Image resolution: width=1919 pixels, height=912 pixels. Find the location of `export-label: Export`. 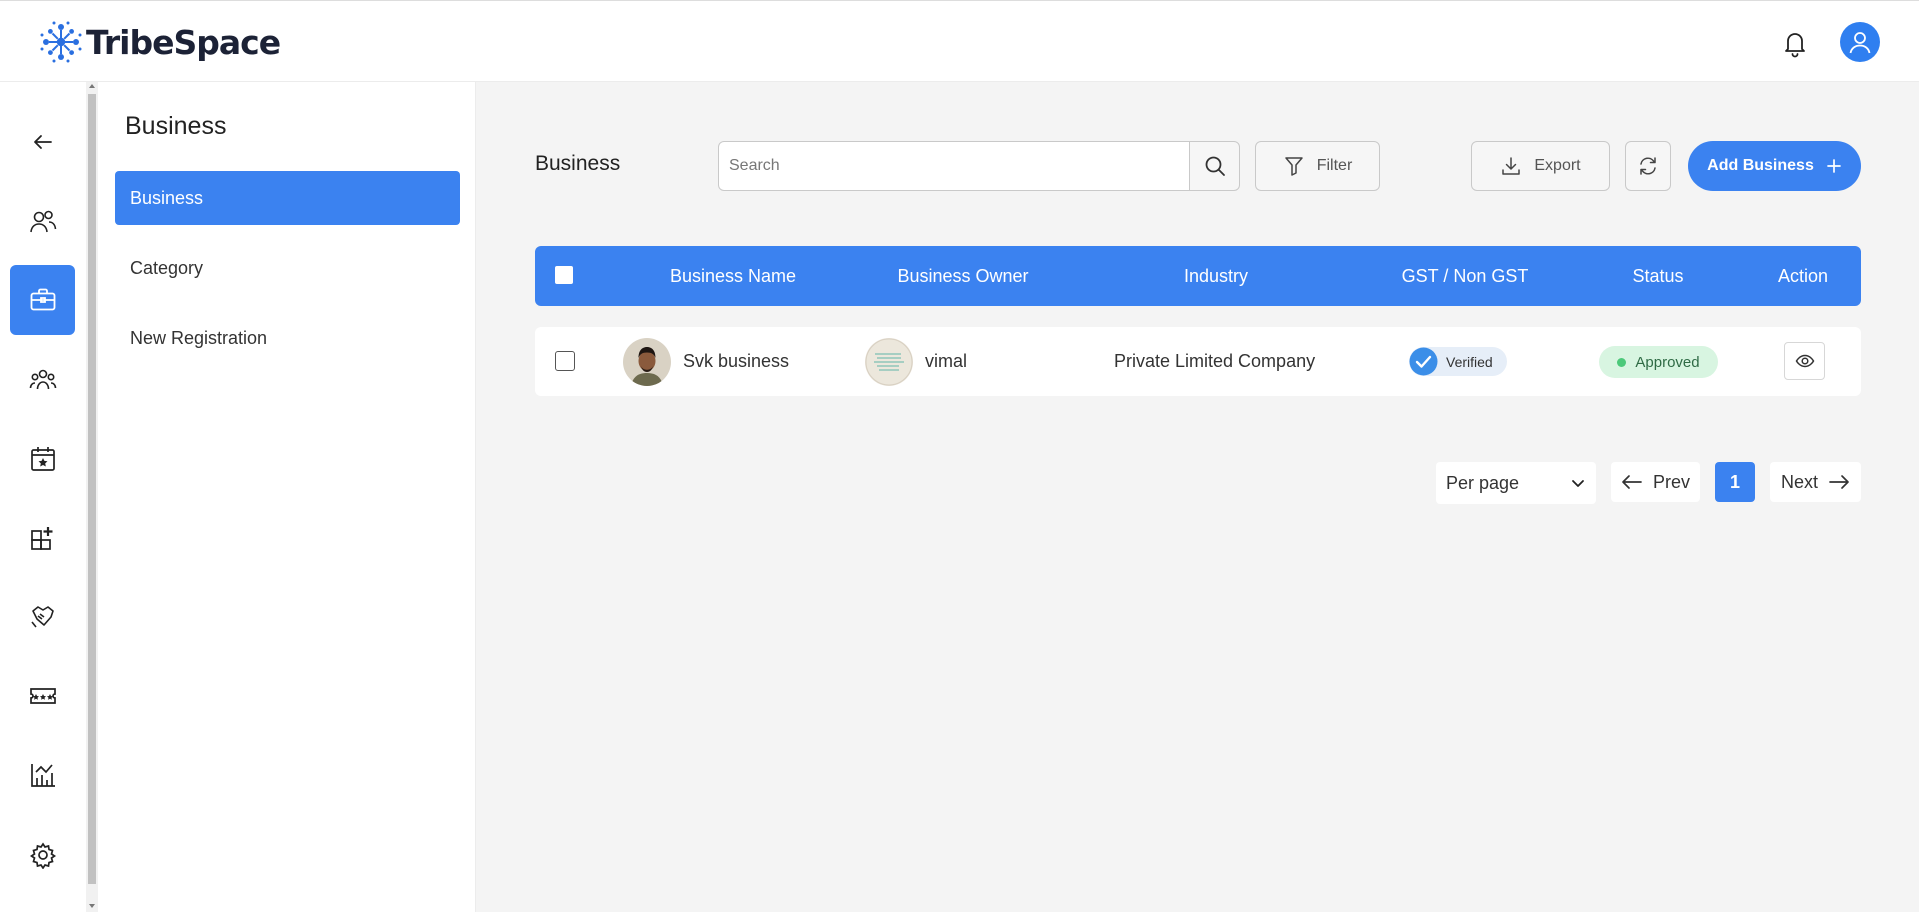

export-label: Export is located at coordinates (1557, 165).